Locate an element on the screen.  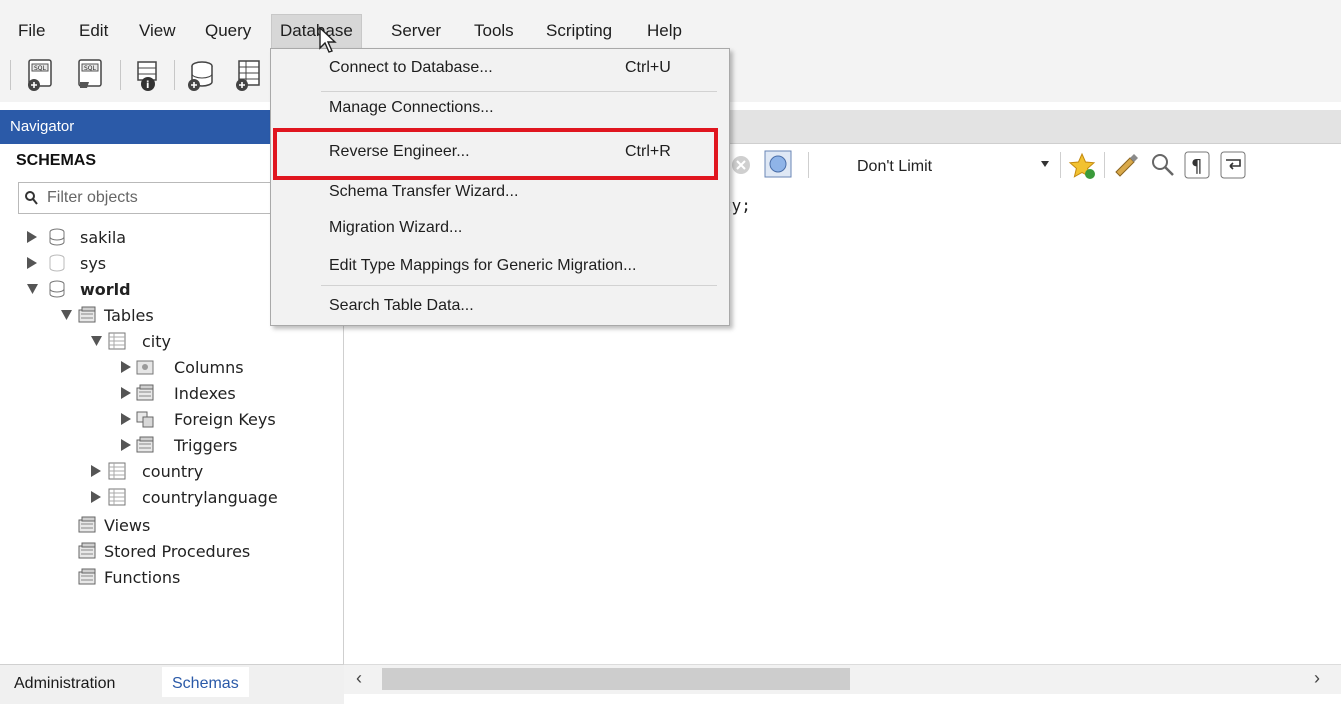
tree-node-indexes: Indexes is located at coordinates (230, 395).